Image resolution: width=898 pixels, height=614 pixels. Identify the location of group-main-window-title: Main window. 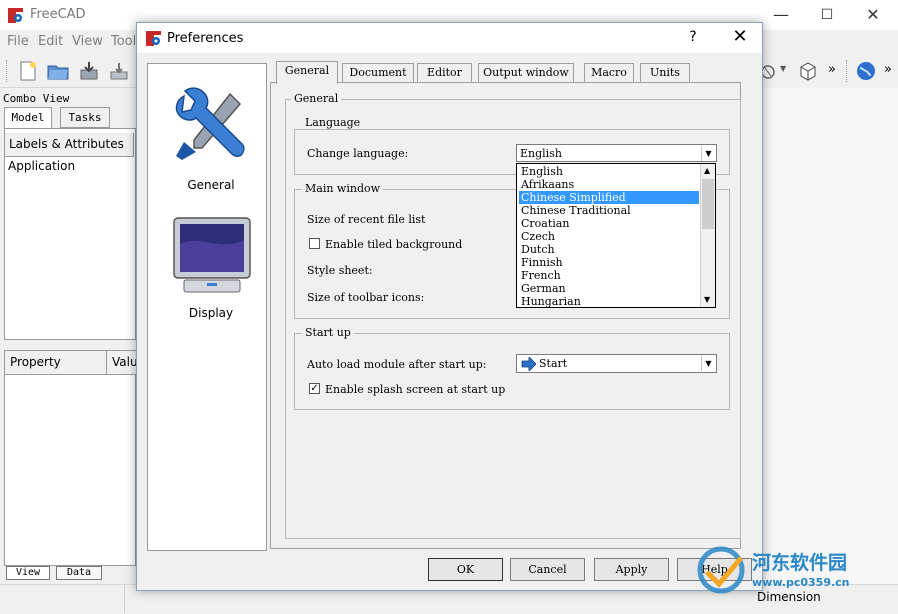
(343, 188).